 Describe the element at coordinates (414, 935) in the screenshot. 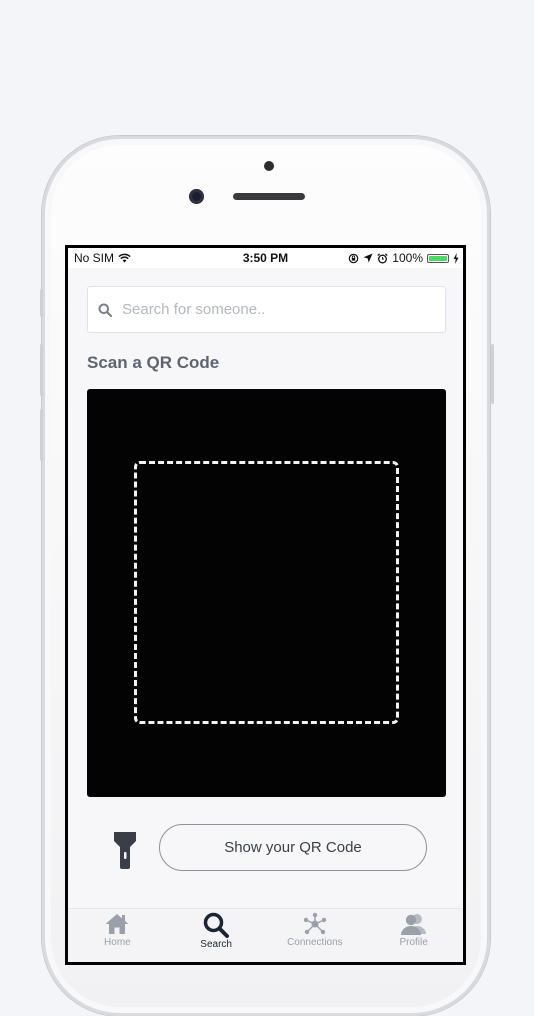

I see `tab-profile: Profile` at that location.